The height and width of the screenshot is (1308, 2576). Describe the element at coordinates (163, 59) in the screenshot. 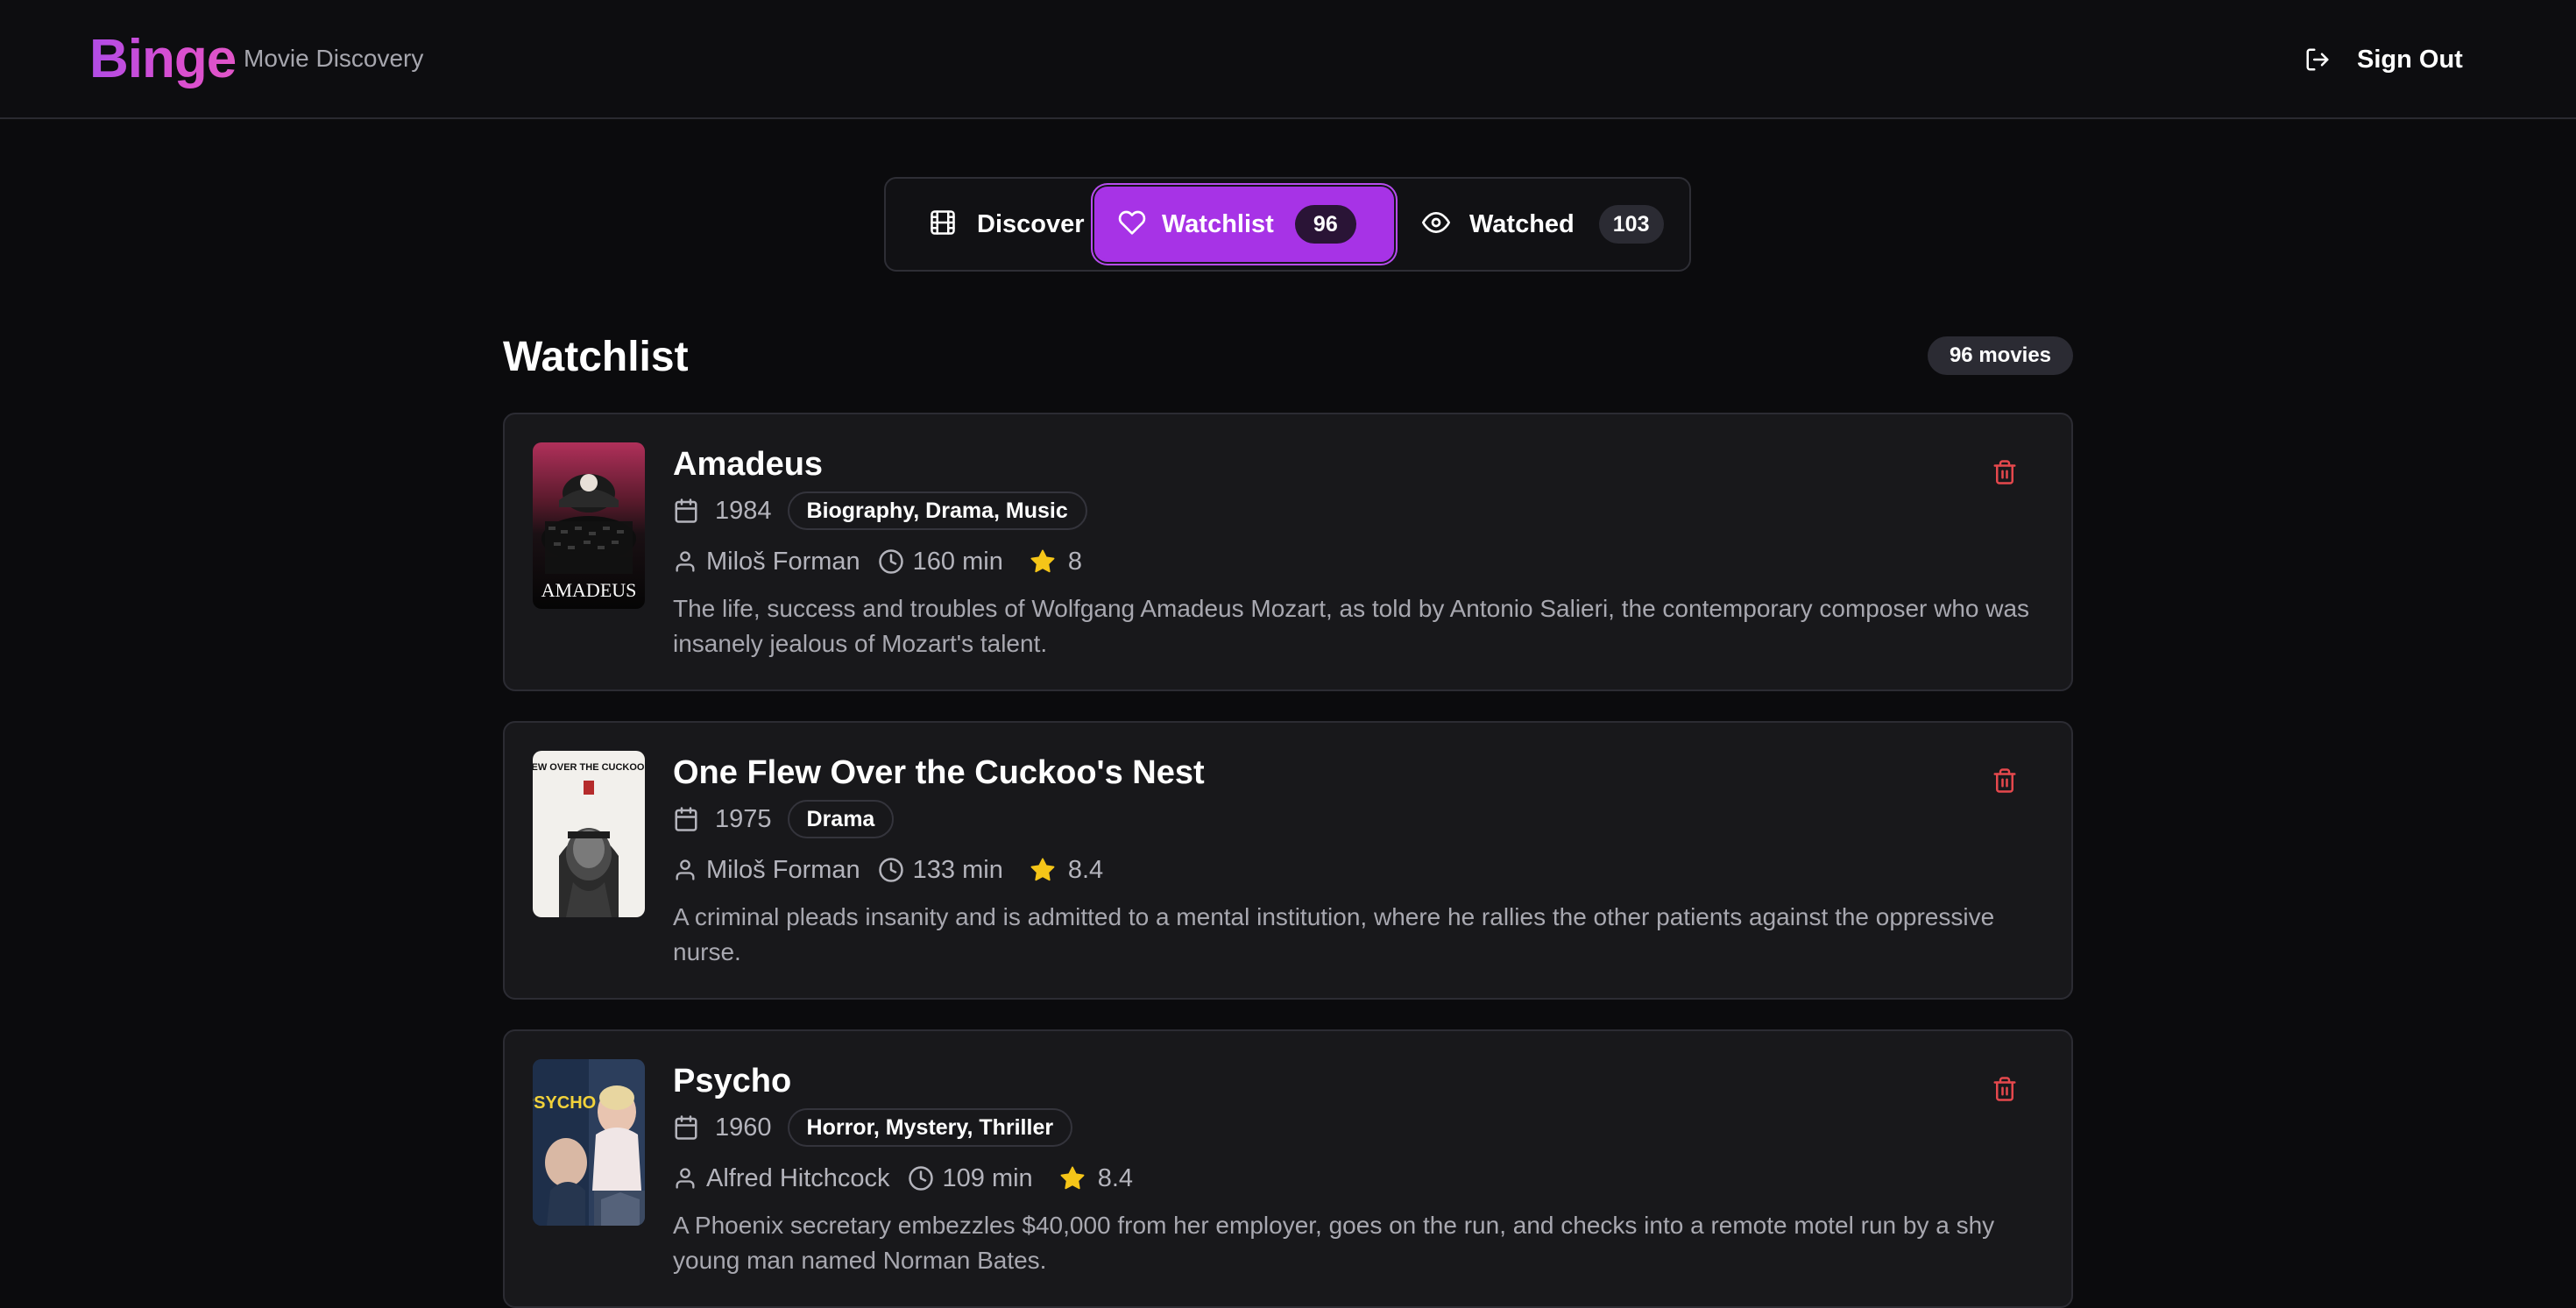

I see `app-logo: Binge` at that location.